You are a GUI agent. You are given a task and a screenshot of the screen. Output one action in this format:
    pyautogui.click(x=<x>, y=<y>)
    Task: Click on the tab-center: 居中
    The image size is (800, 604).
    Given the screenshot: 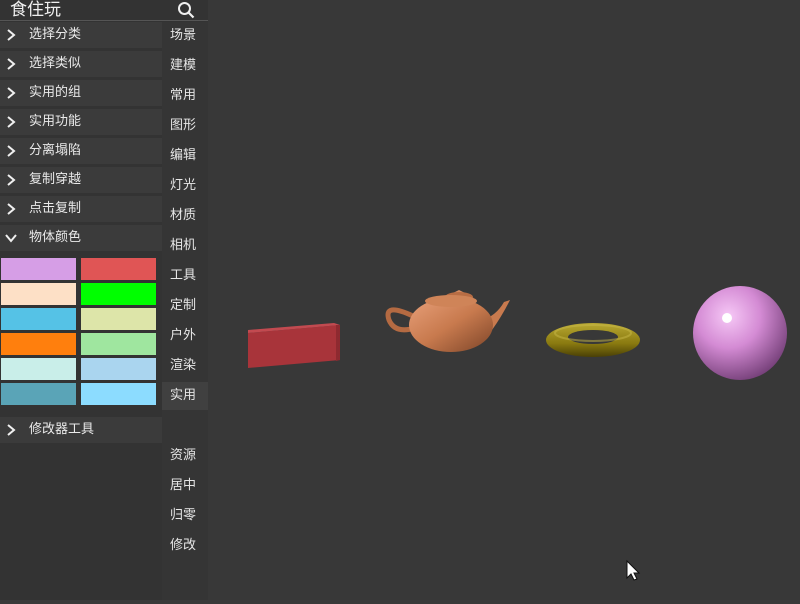 What is the action you would take?
    pyautogui.click(x=185, y=486)
    